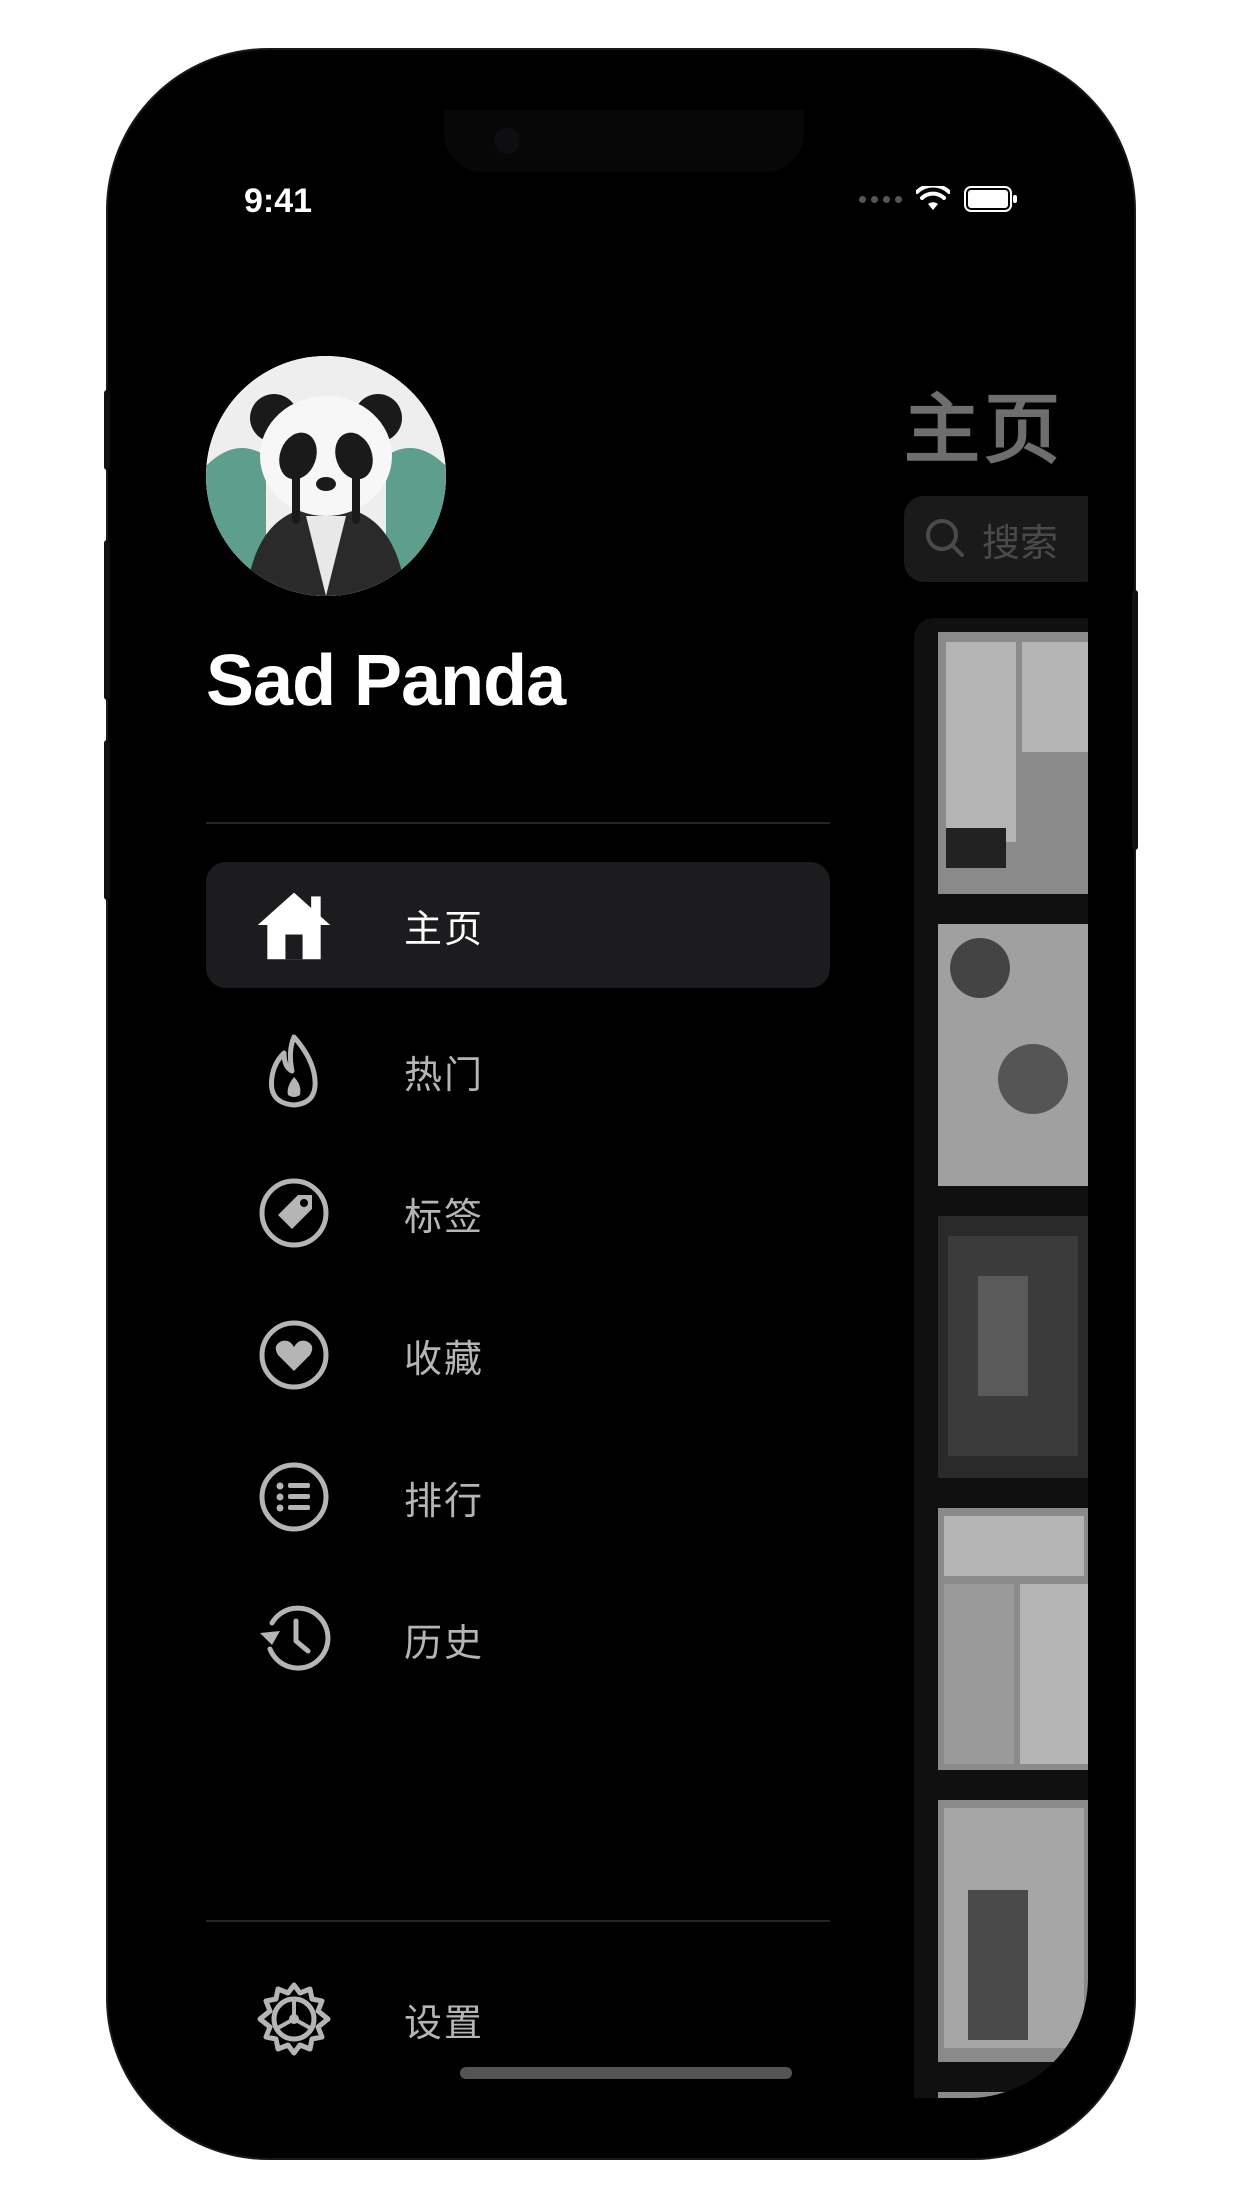 The width and height of the screenshot is (1242, 2208). I want to click on avatar, so click(326, 476).